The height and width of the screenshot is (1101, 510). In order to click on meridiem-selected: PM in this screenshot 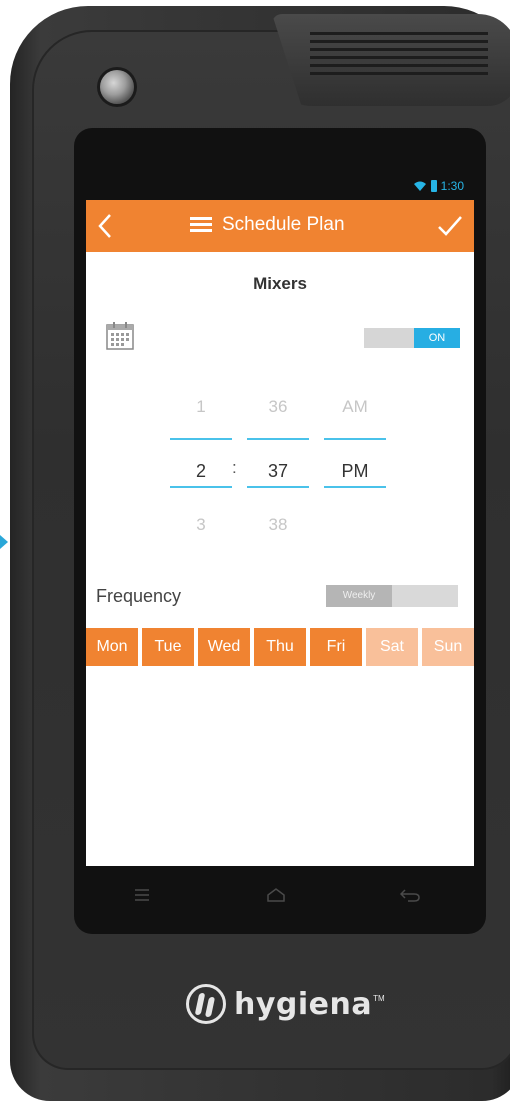, I will do `click(355, 471)`.